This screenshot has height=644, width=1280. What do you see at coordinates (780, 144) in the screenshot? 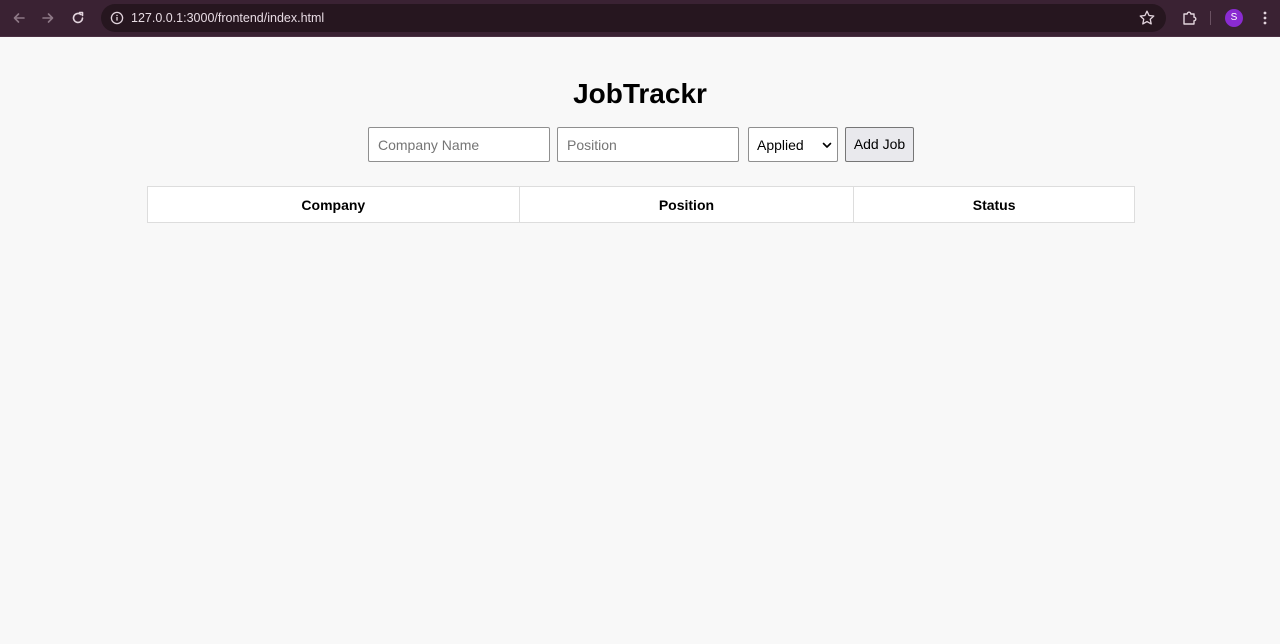
I see `status-select-value: Applied` at bounding box center [780, 144].